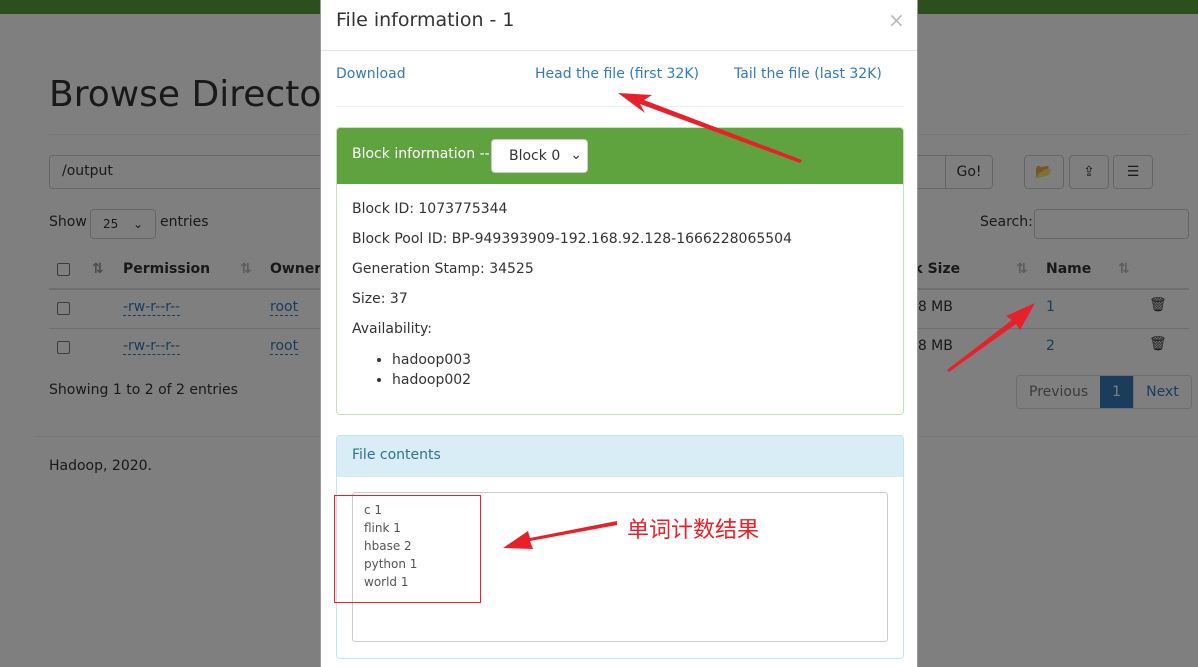 The width and height of the screenshot is (1198, 667). What do you see at coordinates (991, 337) in the screenshot?
I see `arrow-to-name-link` at bounding box center [991, 337].